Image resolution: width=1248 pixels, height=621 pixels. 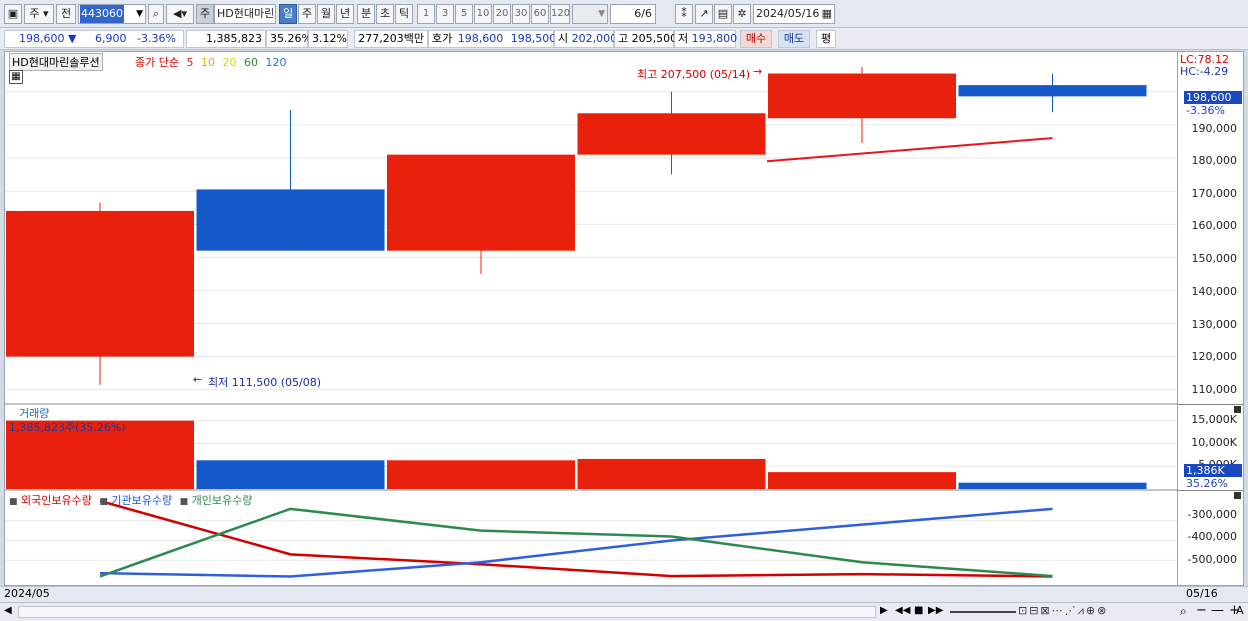 What do you see at coordinates (67, 427) in the screenshot?
I see `volume-value-label: 1,385,823주(35.26%)` at bounding box center [67, 427].